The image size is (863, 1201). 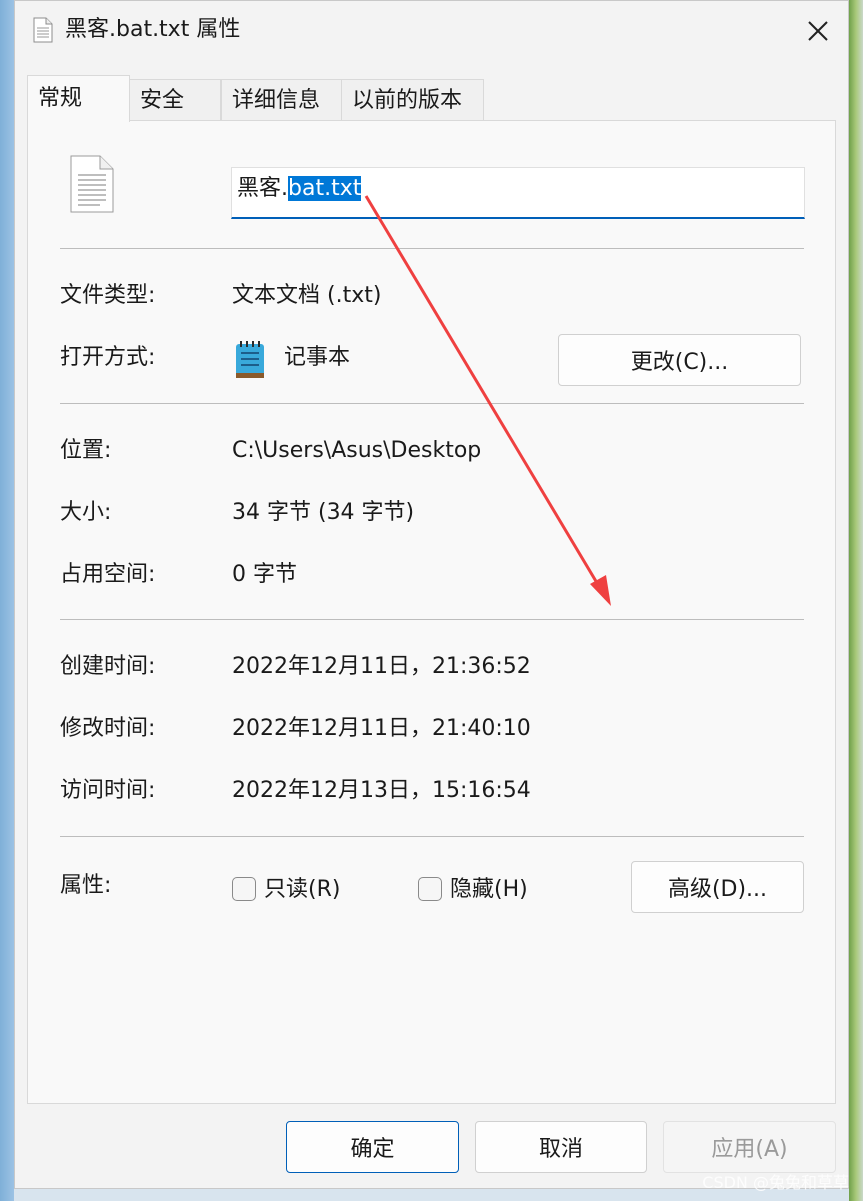 I want to click on accessed-label: 访问时间:, so click(x=108, y=790).